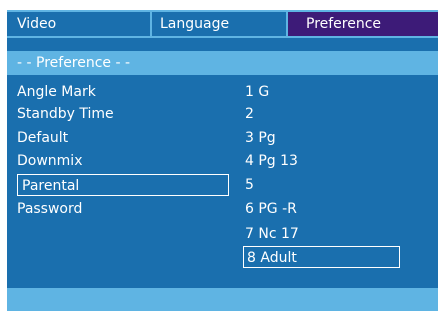 The width and height of the screenshot is (441, 314). Describe the element at coordinates (363, 24) in the screenshot. I see `tab-preference: Preference` at that location.